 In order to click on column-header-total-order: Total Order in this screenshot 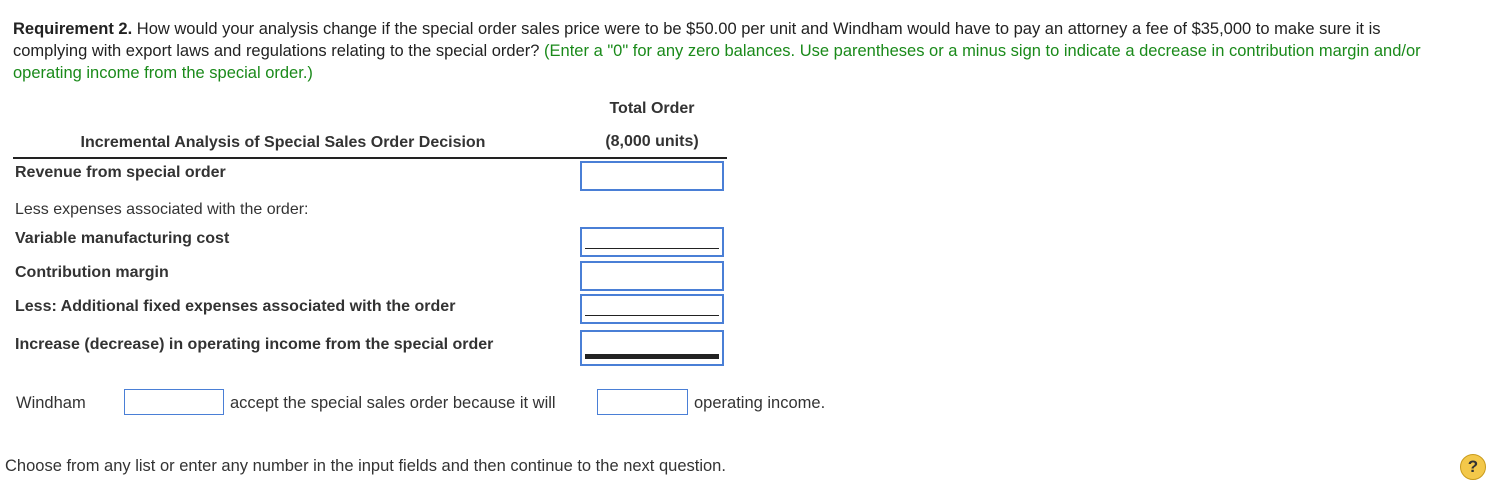, I will do `click(652, 108)`.